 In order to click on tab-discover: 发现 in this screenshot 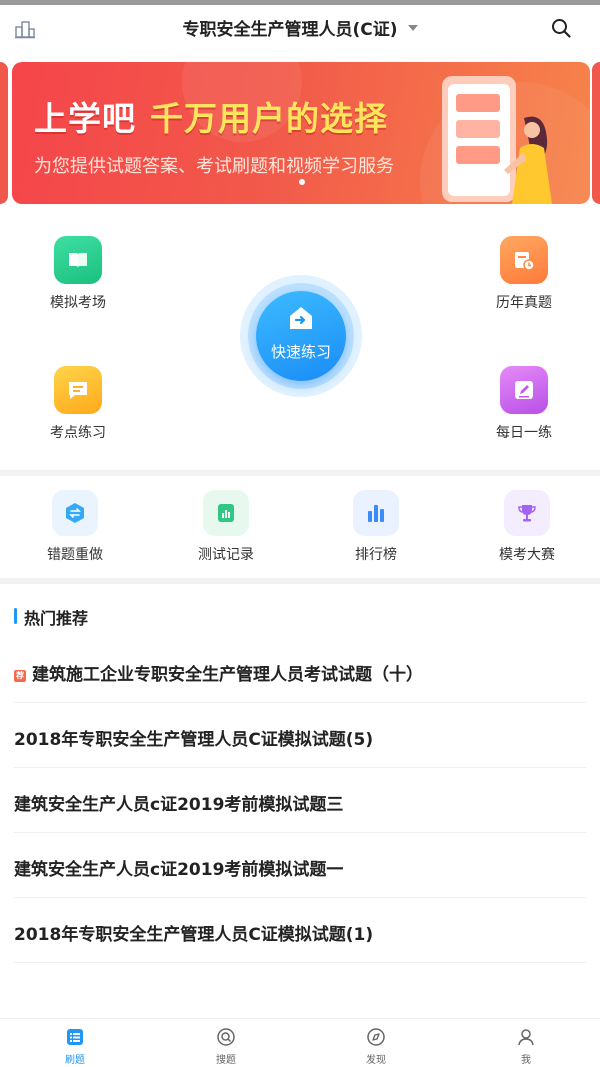, I will do `click(376, 1046)`.